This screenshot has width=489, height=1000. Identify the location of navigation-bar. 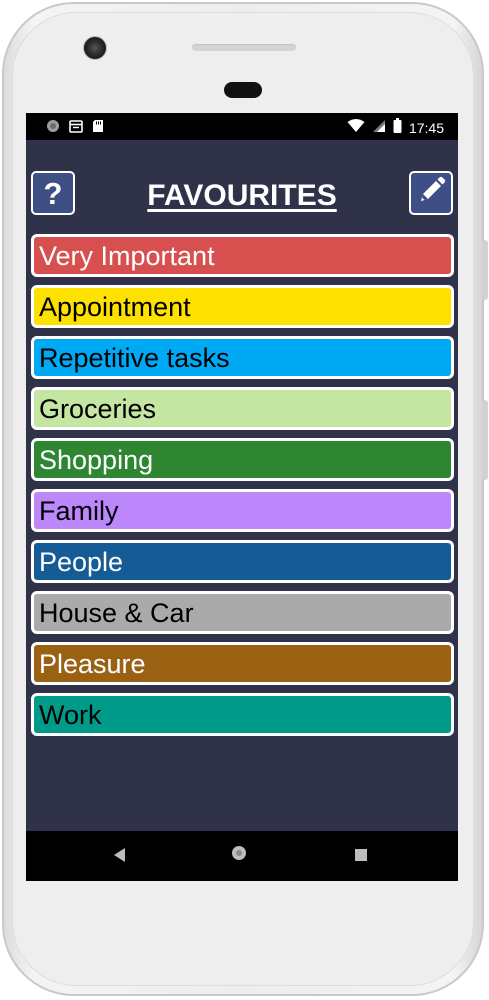
(242, 856).